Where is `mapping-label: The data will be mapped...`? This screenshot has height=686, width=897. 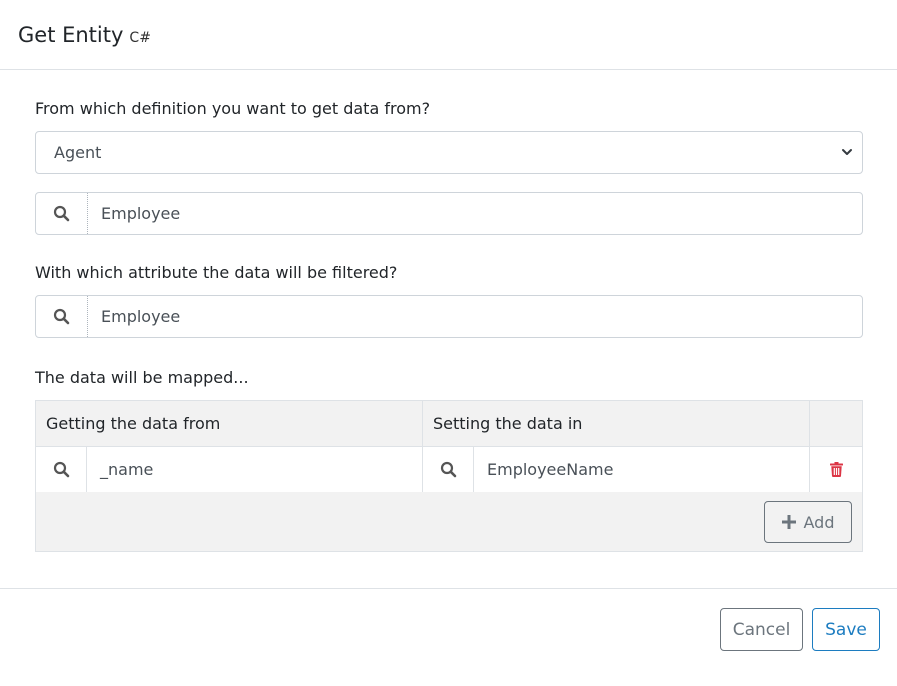 mapping-label: The data will be mapped... is located at coordinates (142, 377).